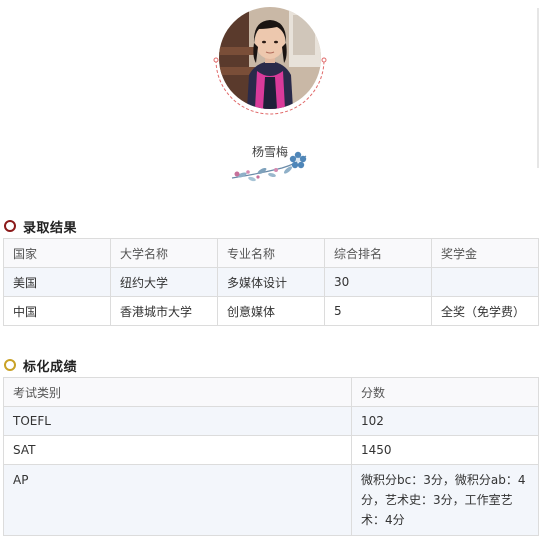 This screenshot has height=536, width=540. Describe the element at coordinates (50, 367) in the screenshot. I see `scores-section-title: 标化成绩` at that location.